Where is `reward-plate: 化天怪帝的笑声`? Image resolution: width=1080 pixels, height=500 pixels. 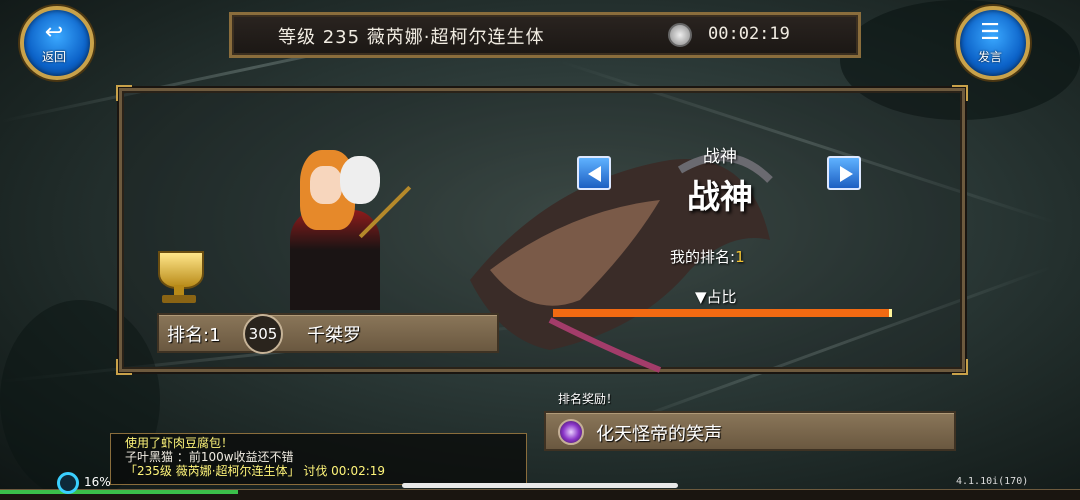 reward-plate: 化天怪帝的笑声 is located at coordinates (750, 431).